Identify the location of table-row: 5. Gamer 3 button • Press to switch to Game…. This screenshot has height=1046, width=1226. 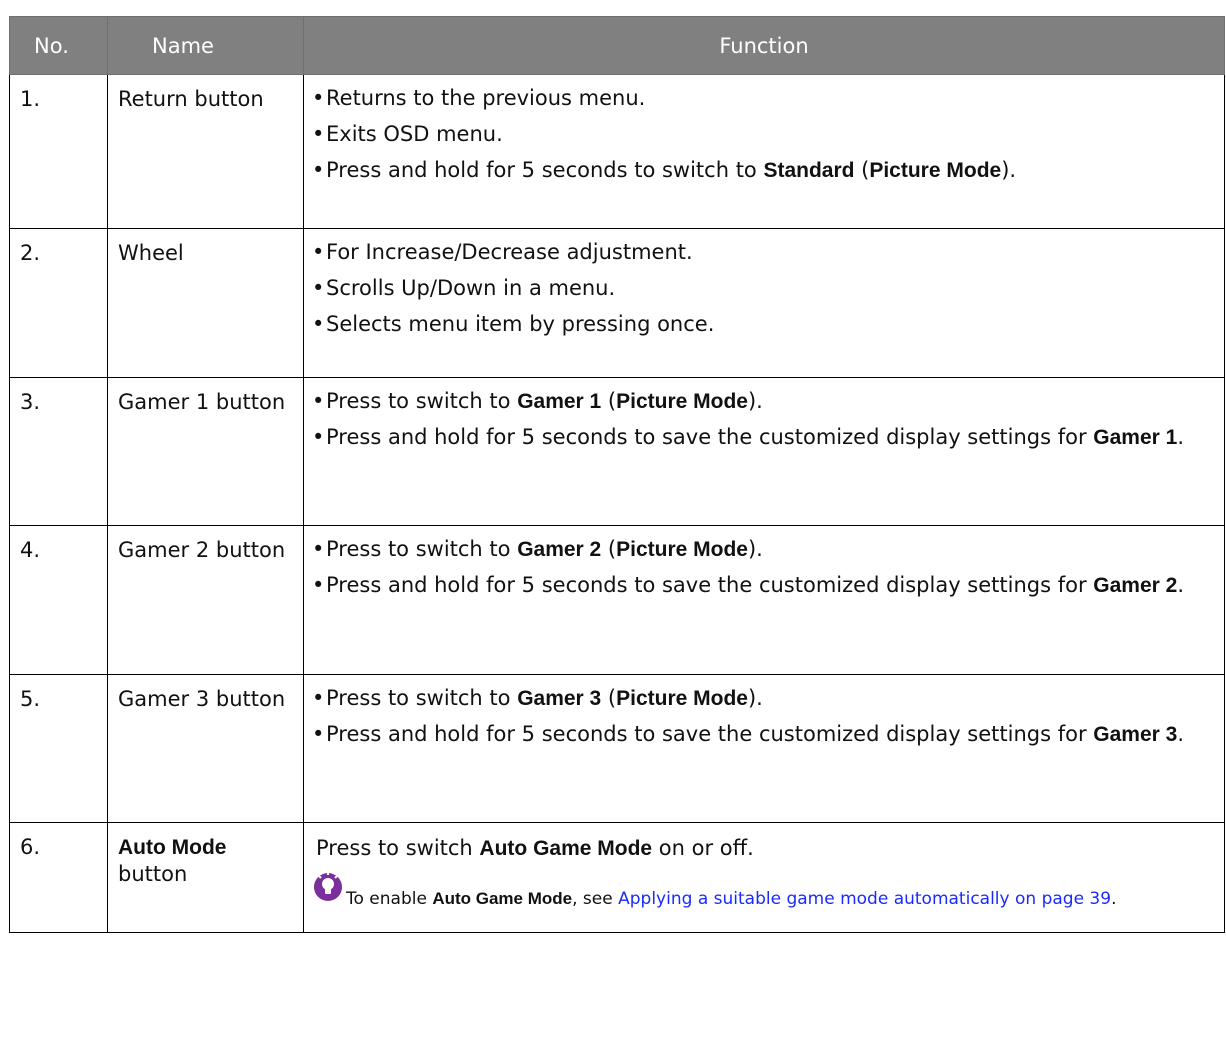
(617, 748).